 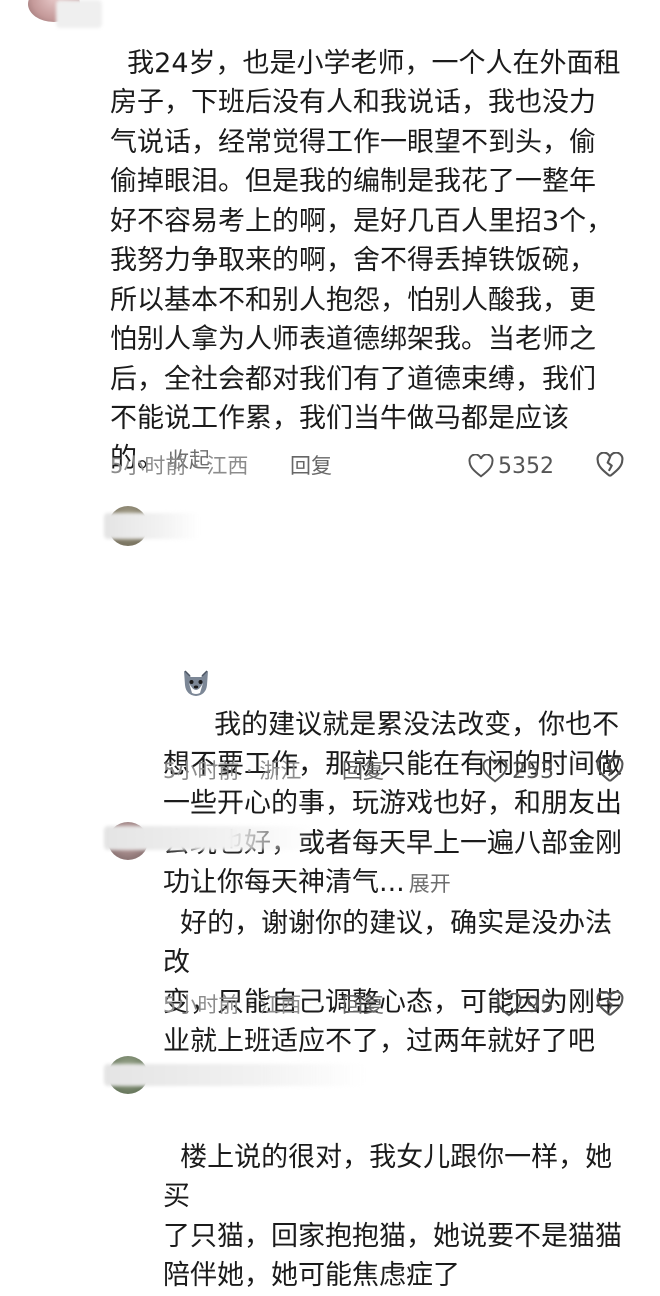 What do you see at coordinates (196, 642) in the screenshot?
I see `dog-face-emoji-icon` at bounding box center [196, 642].